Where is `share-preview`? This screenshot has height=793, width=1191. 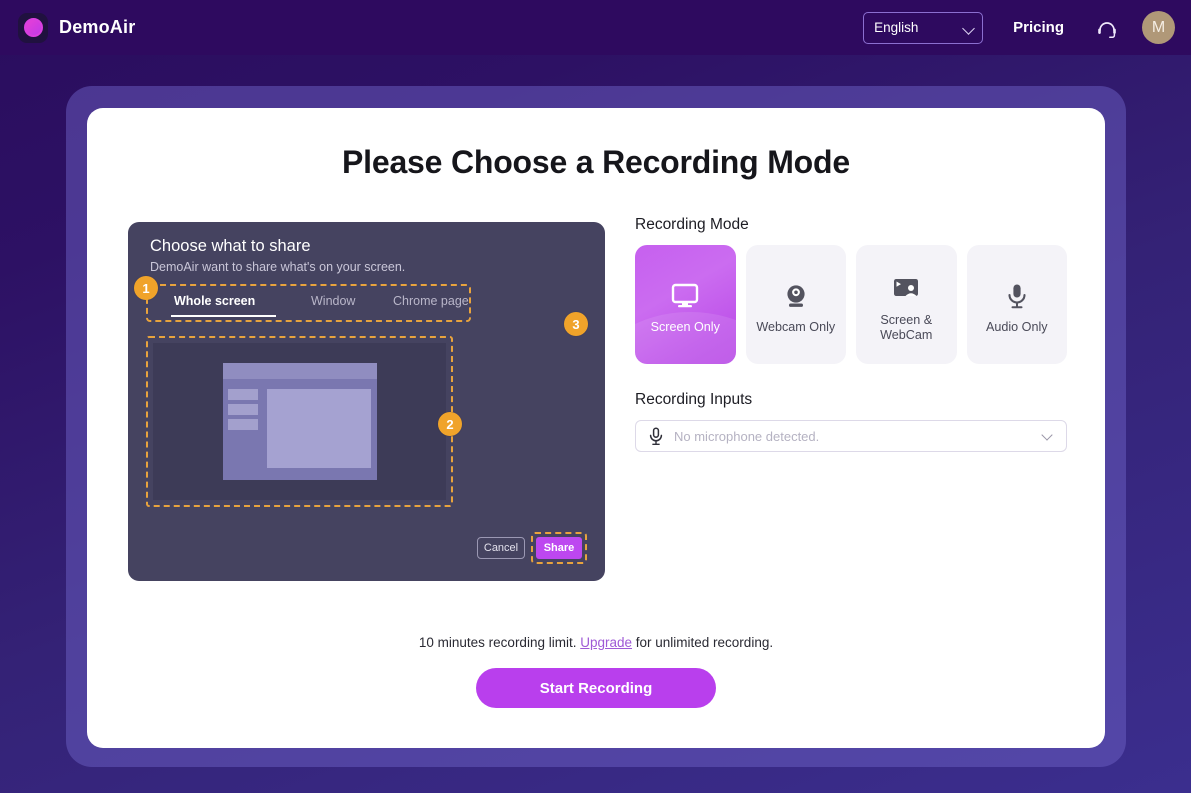 share-preview is located at coordinates (299, 421).